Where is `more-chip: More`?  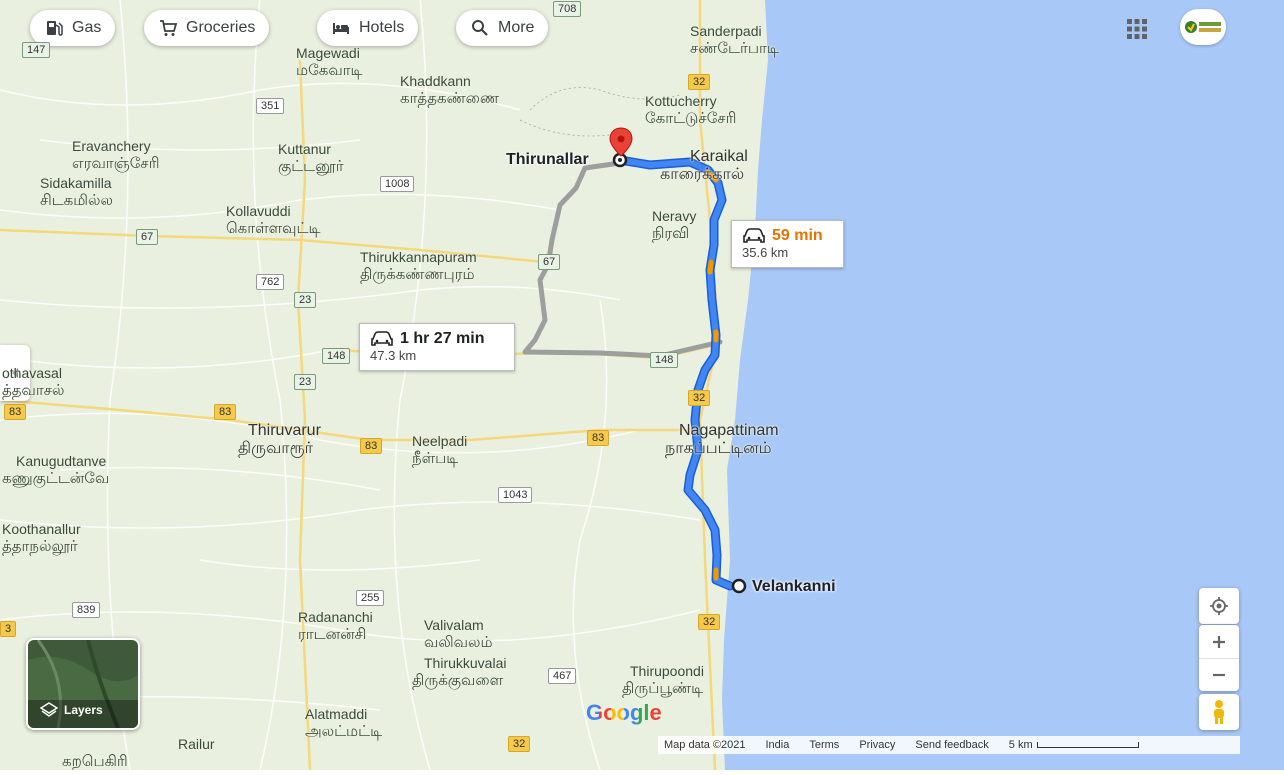 more-chip: More is located at coordinates (502, 28).